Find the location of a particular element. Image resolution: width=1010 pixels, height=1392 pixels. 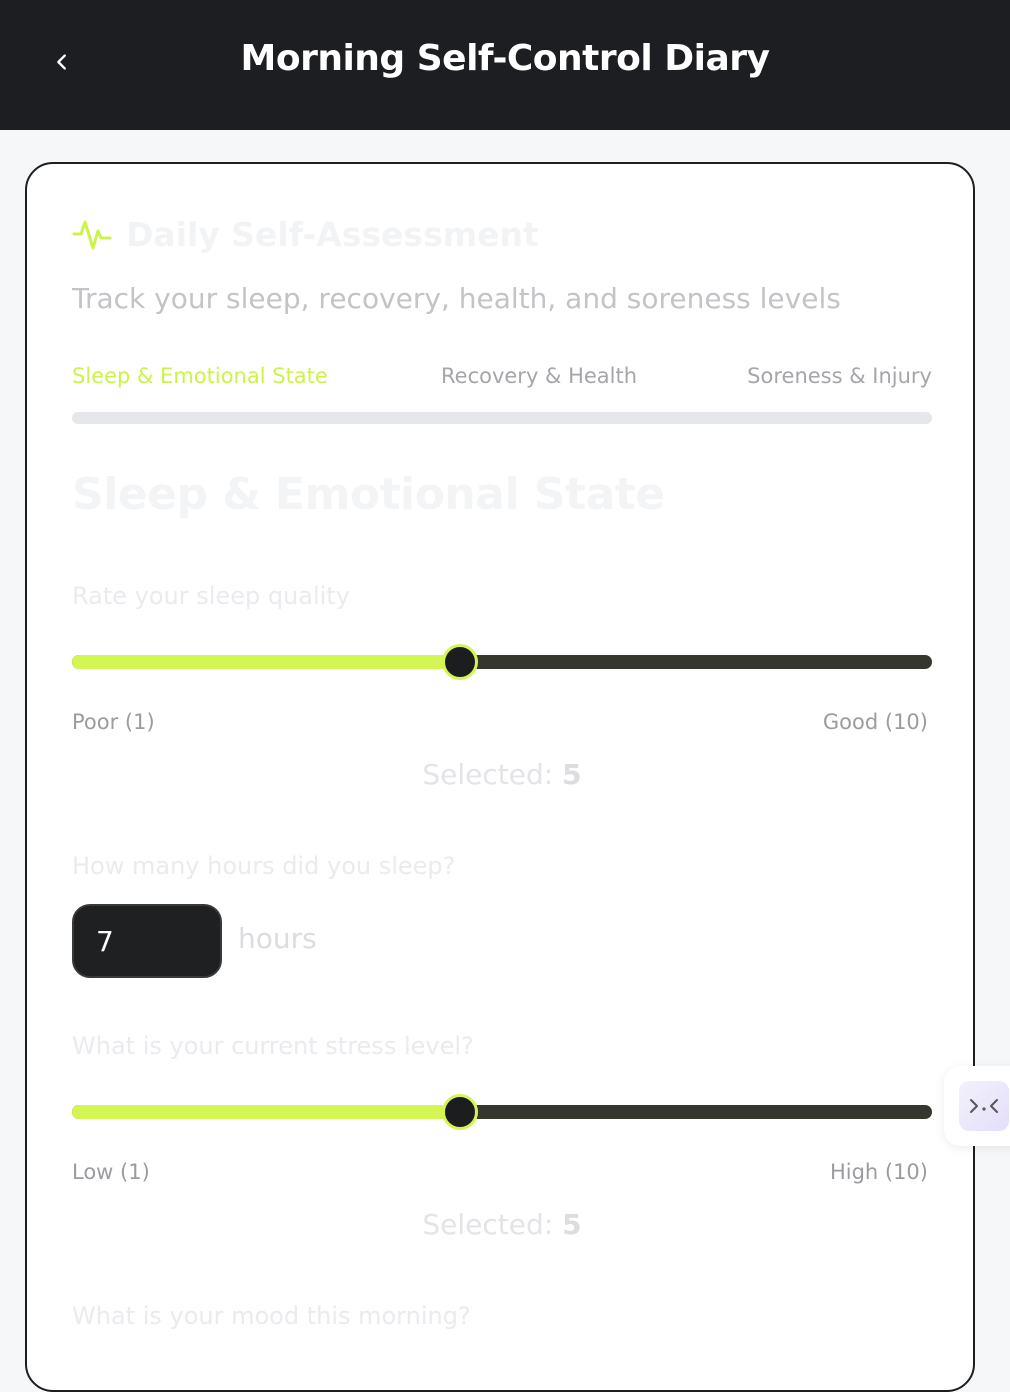

stress-max-label: High (10) is located at coordinates (878, 1172).